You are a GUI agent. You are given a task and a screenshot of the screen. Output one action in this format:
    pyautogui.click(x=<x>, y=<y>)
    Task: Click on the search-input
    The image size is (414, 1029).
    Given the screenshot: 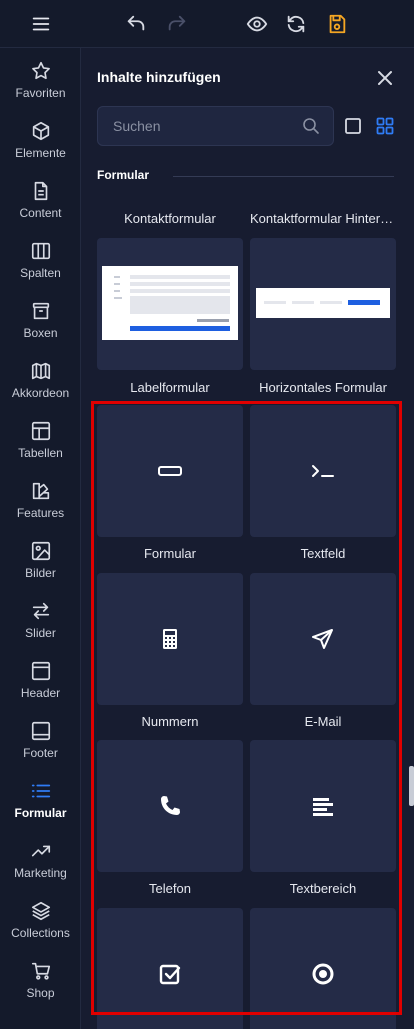 What is the action you would take?
    pyautogui.click(x=198, y=126)
    